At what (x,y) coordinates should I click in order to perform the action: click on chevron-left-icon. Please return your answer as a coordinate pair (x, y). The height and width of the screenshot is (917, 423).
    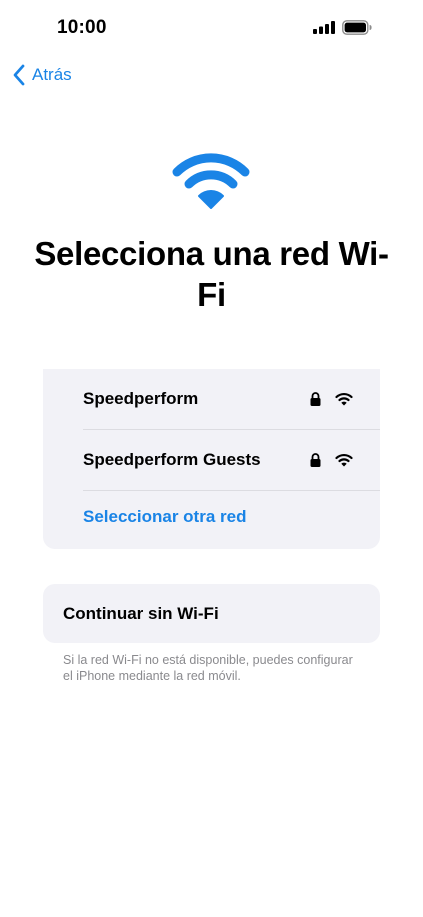
    Looking at the image, I should click on (19, 75).